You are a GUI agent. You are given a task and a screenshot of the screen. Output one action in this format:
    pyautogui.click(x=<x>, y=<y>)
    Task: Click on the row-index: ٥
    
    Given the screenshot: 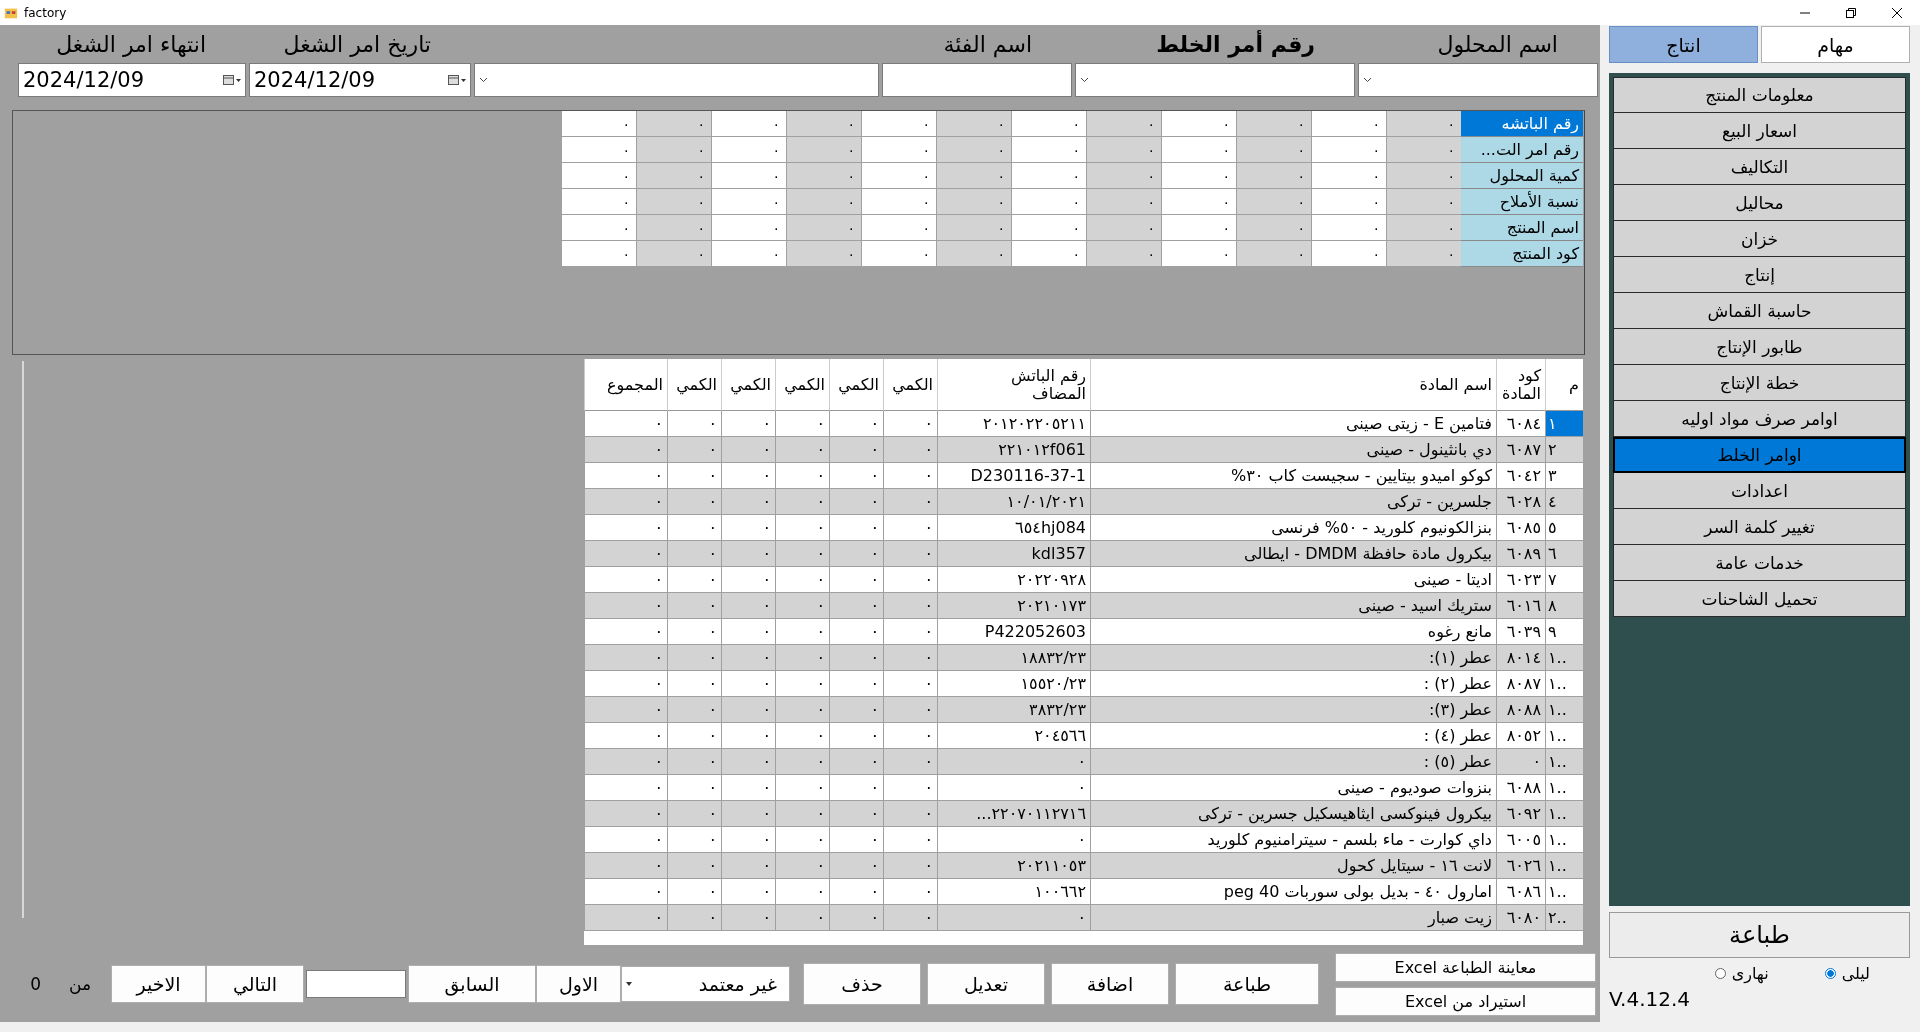 What is the action you would take?
    pyautogui.click(x=1564, y=528)
    